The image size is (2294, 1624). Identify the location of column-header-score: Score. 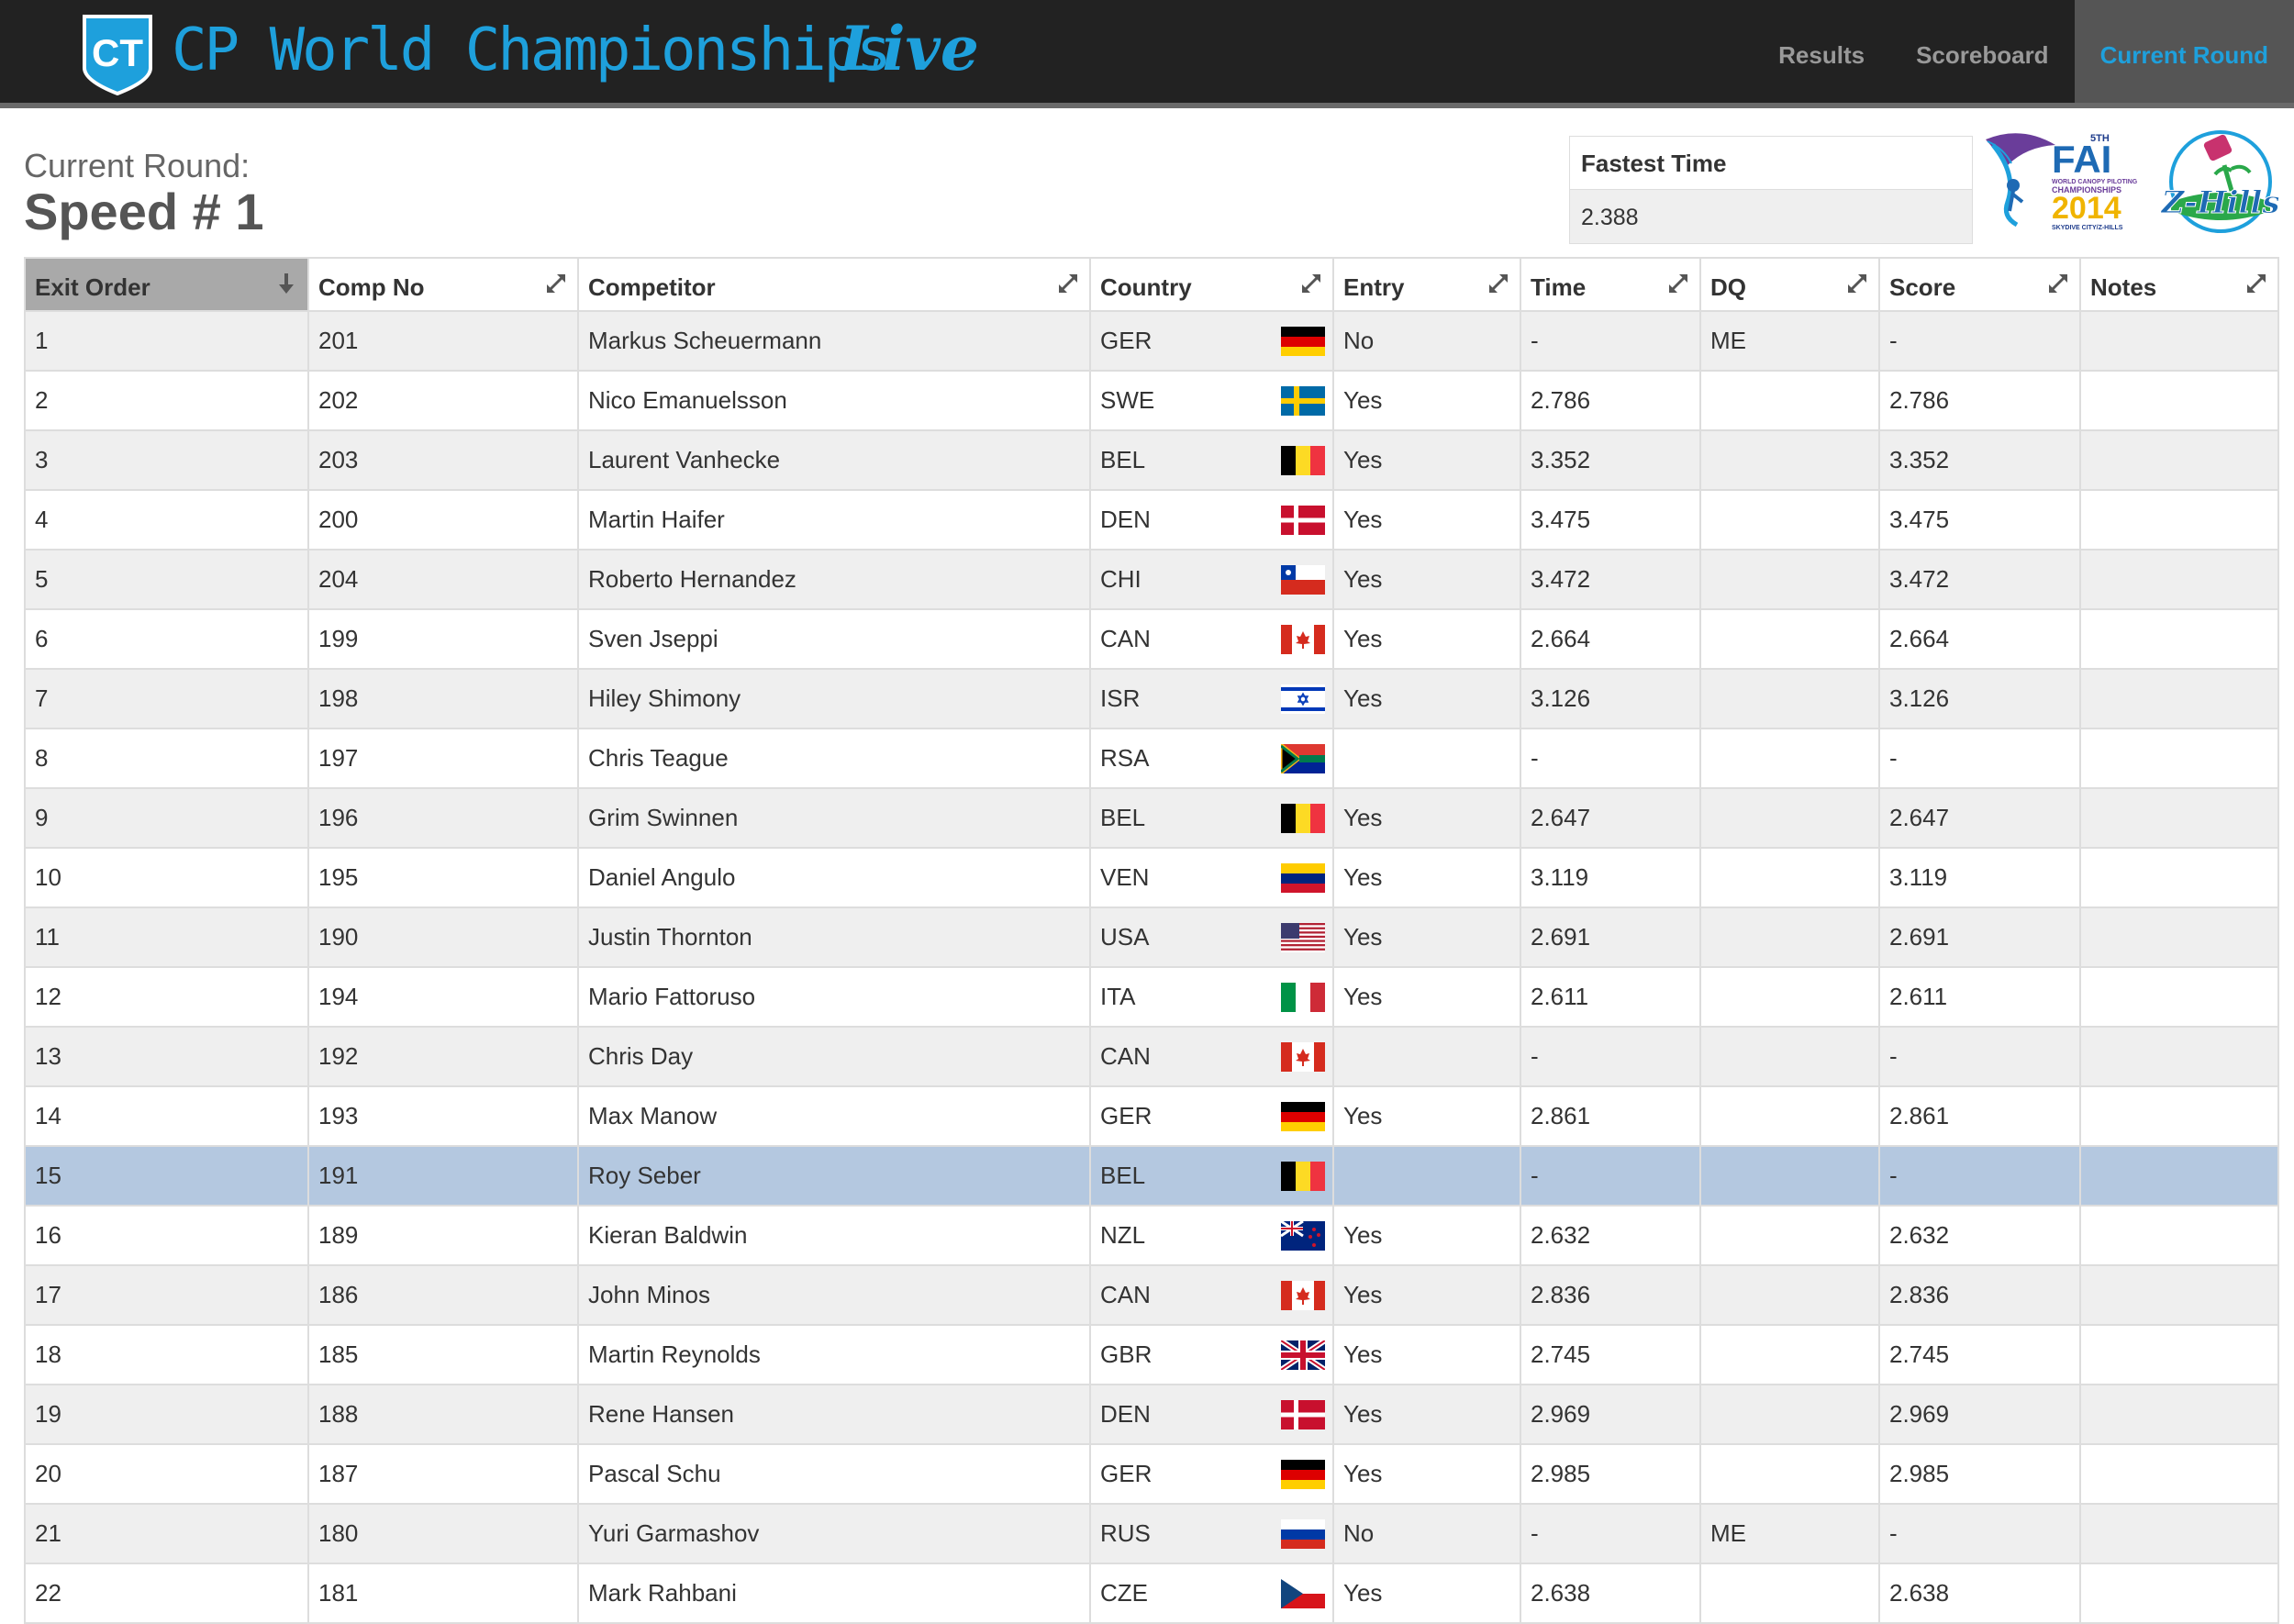
(1980, 284).